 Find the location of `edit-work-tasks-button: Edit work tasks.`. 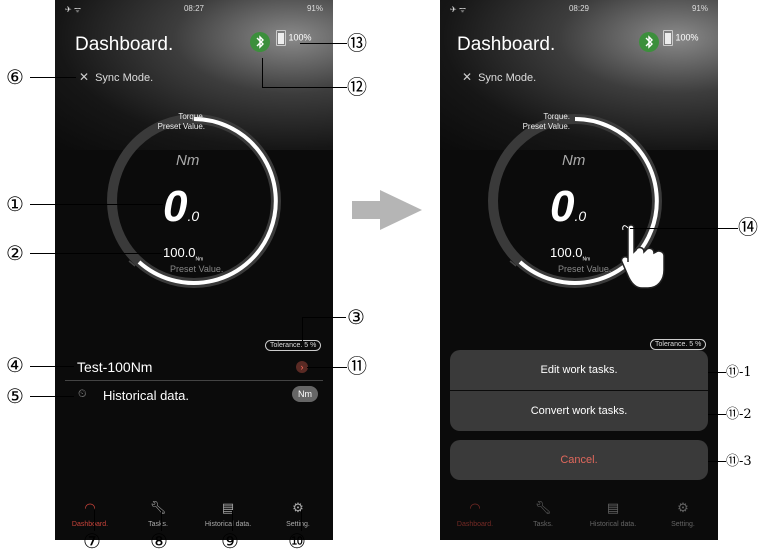

edit-work-tasks-button: Edit work tasks. is located at coordinates (579, 370).